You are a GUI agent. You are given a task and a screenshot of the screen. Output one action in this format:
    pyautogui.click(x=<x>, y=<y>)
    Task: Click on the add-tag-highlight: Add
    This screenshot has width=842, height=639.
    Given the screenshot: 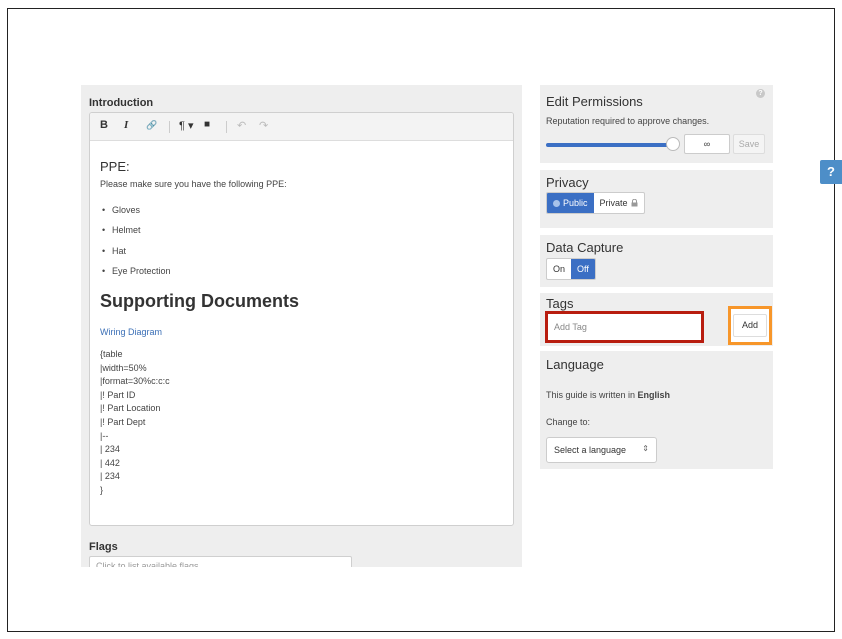 What is the action you would take?
    pyautogui.click(x=750, y=325)
    